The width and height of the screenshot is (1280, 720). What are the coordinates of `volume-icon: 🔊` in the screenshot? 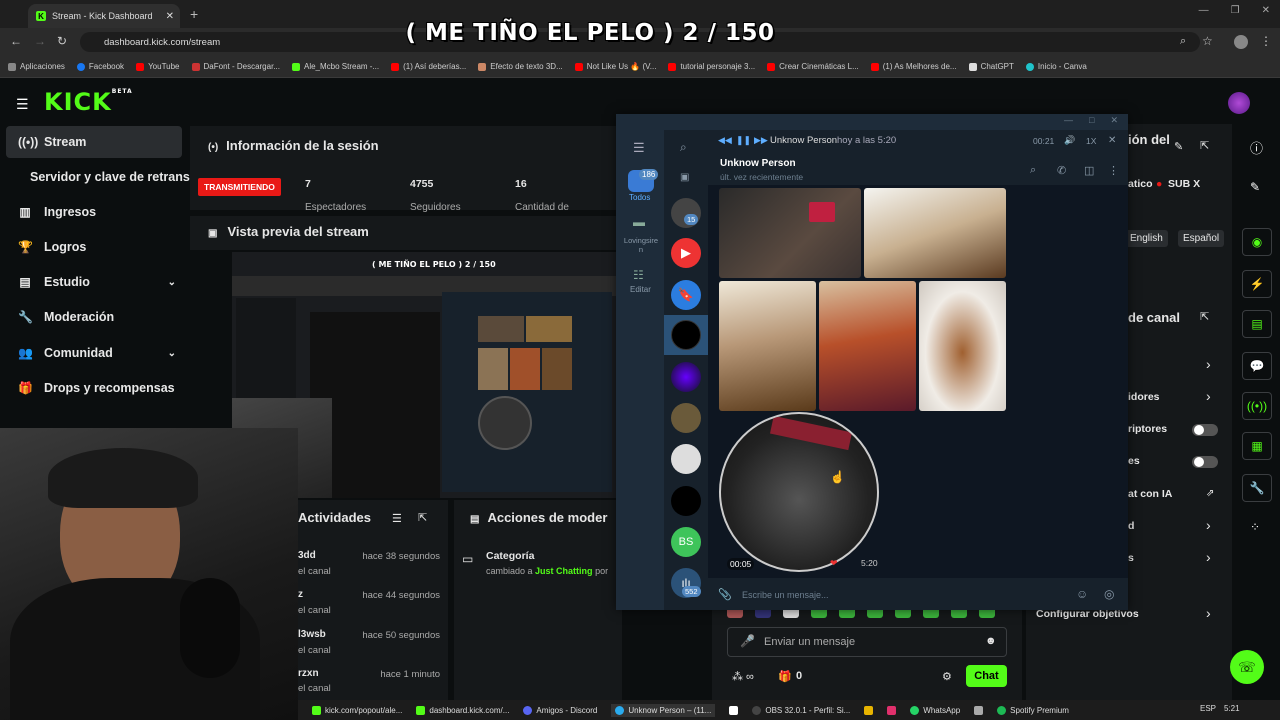 It's located at (1069, 140).